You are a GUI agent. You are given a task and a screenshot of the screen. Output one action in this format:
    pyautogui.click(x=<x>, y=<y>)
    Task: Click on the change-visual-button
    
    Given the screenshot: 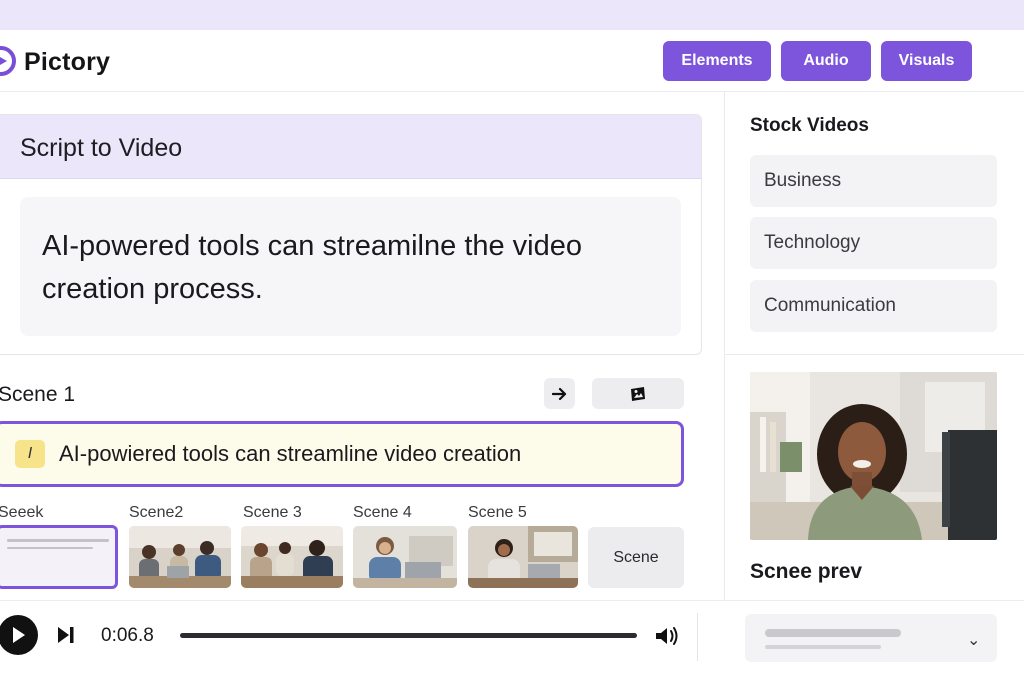 What is the action you would take?
    pyautogui.click(x=638, y=393)
    